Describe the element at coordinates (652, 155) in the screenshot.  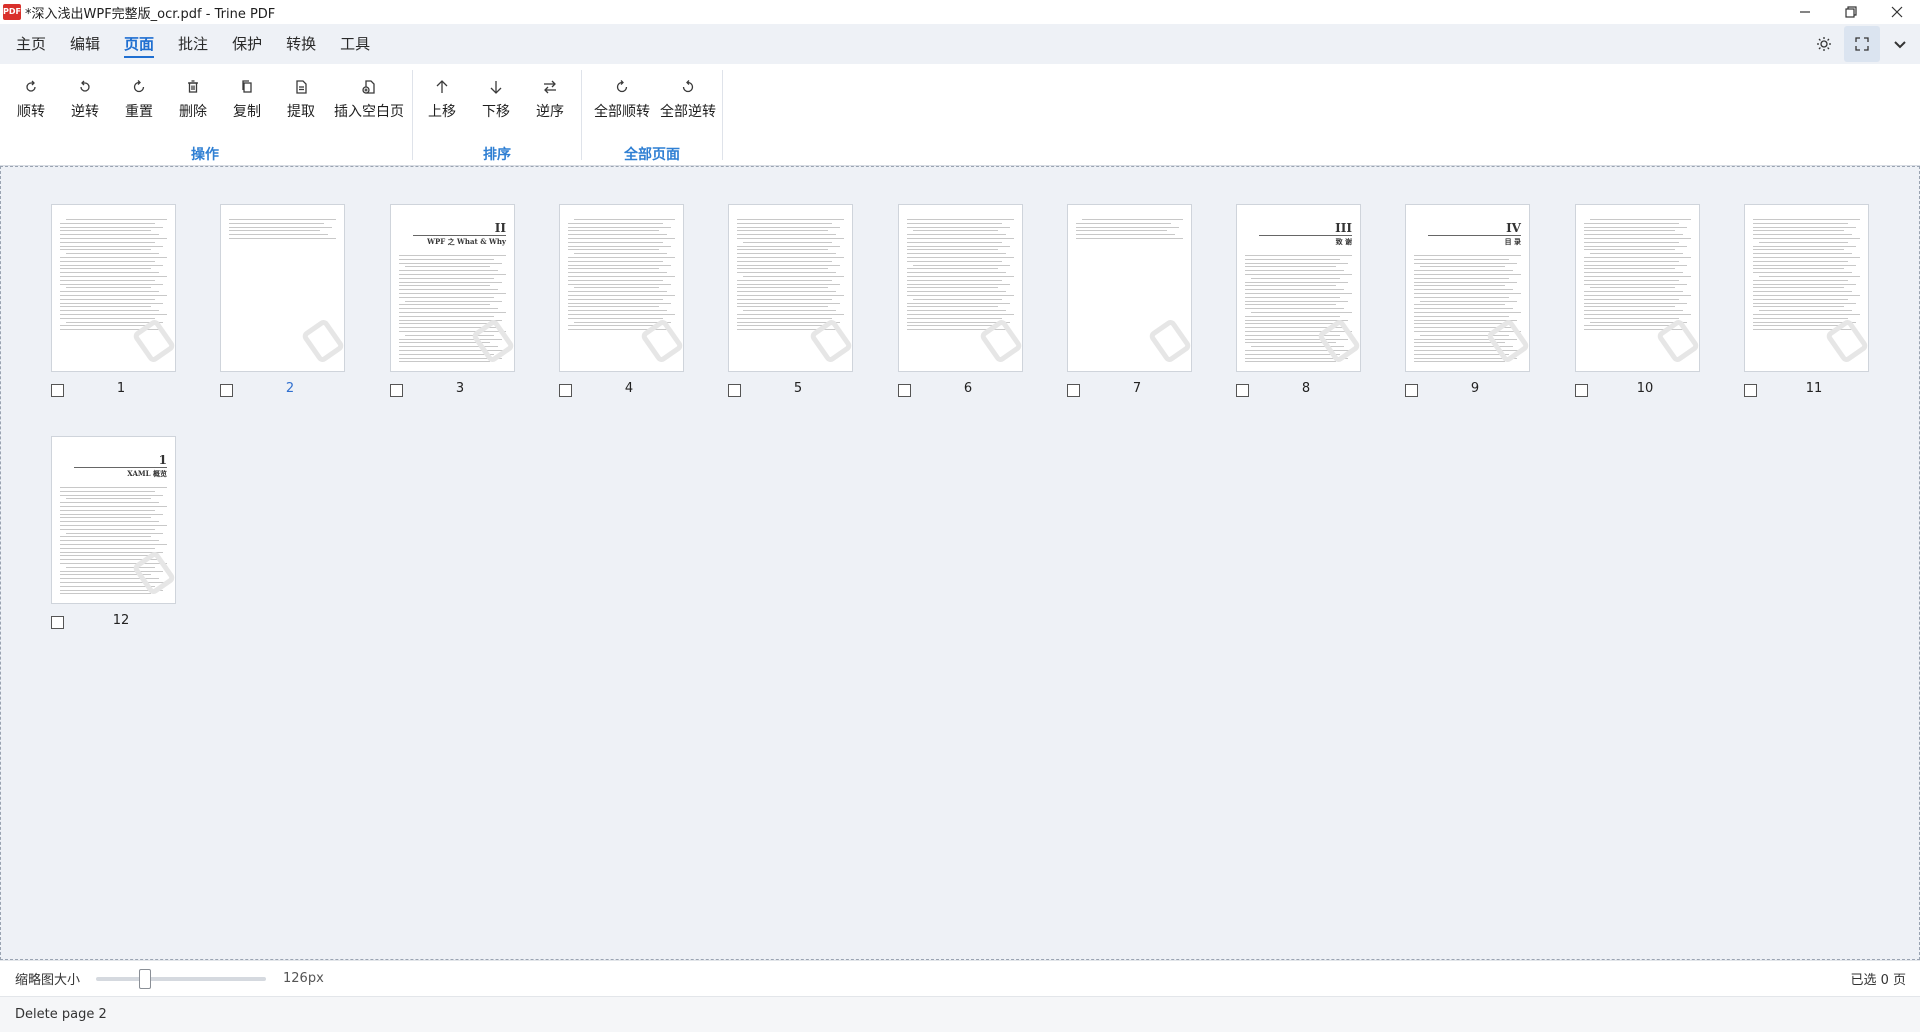
I see `ribbon-group-label-all-pages: 全部页面` at that location.